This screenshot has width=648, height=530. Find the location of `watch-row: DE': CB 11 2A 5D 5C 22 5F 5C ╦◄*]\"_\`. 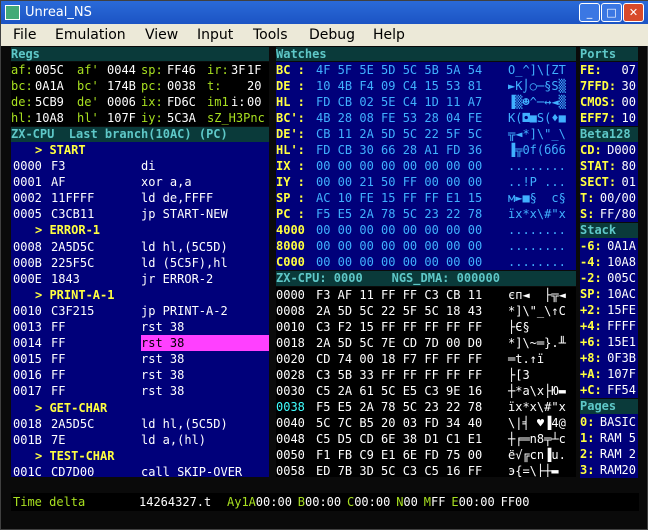

watch-row: DE': CB 11 2A 5D 5C 22 5F 5C ╦◄*]\"_\ is located at coordinates (426, 134).